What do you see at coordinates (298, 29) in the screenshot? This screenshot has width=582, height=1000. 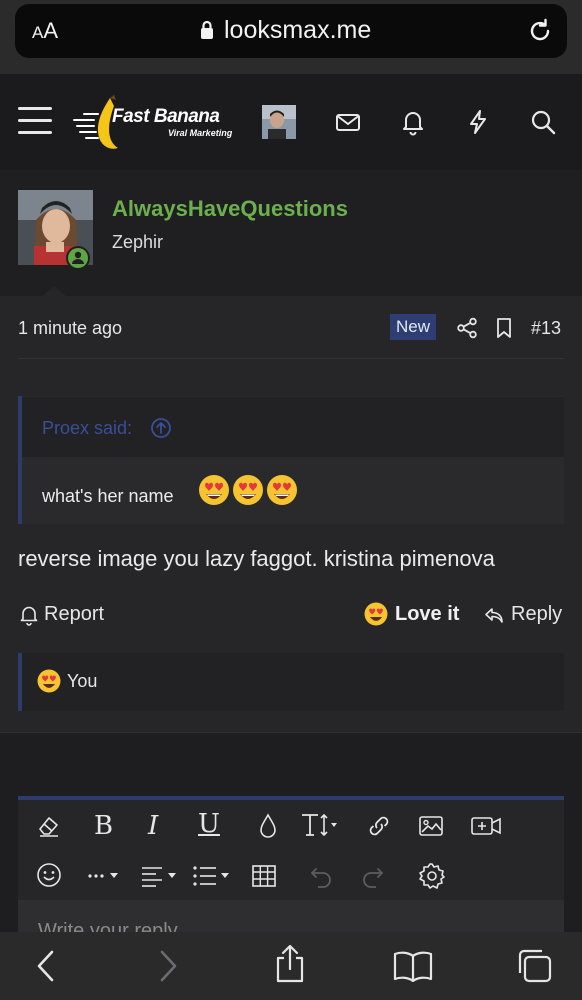 I see `url-text: looksmax.me` at bounding box center [298, 29].